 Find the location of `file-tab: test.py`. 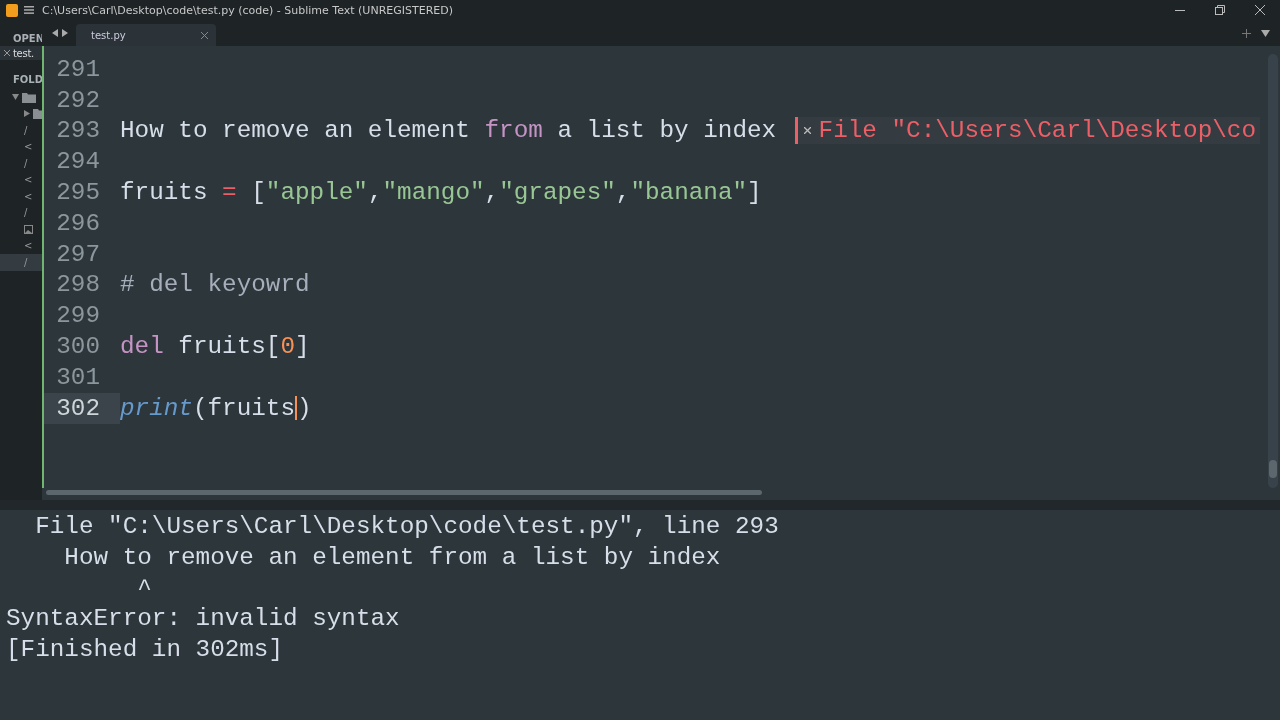

file-tab: test.py is located at coordinates (146, 35).